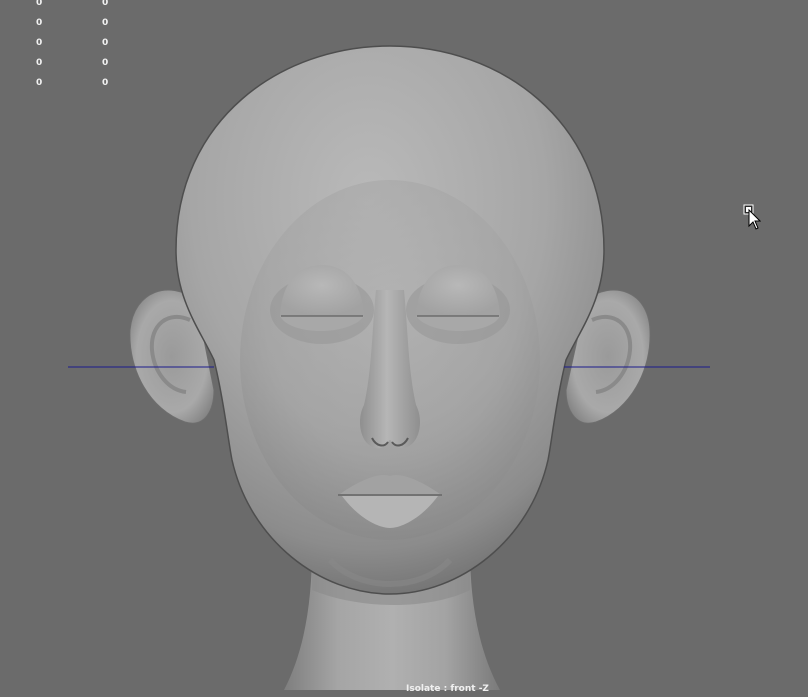  I want to click on view-label: Isolate : front -Z, so click(447, 689).